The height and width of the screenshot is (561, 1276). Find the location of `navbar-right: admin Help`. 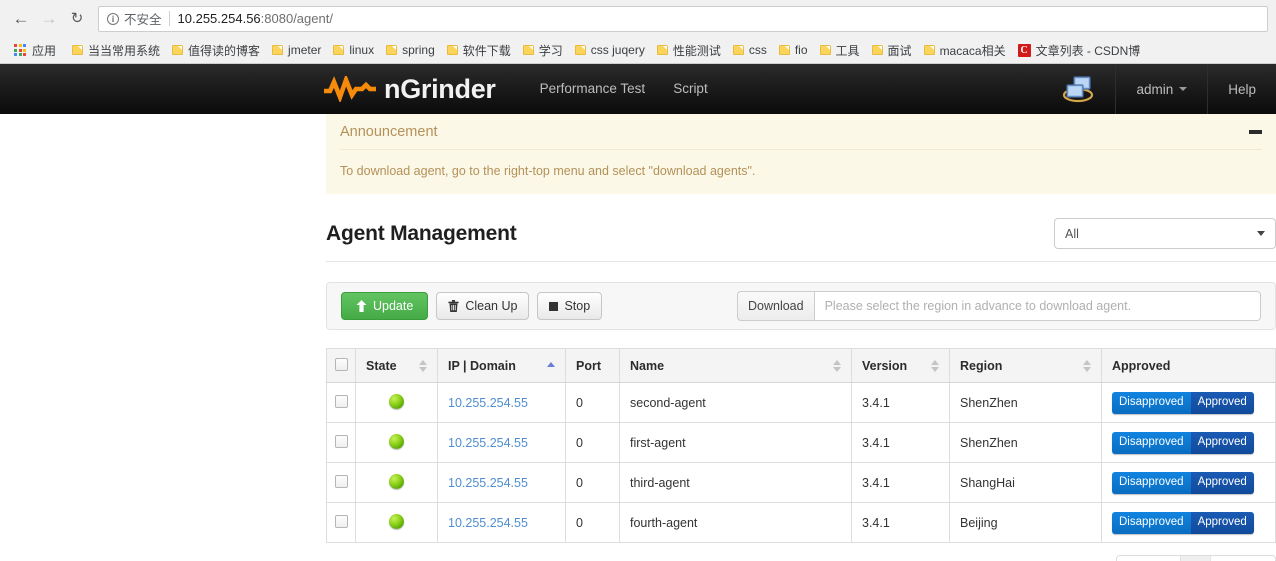

navbar-right: admin Help is located at coordinates (1158, 89).